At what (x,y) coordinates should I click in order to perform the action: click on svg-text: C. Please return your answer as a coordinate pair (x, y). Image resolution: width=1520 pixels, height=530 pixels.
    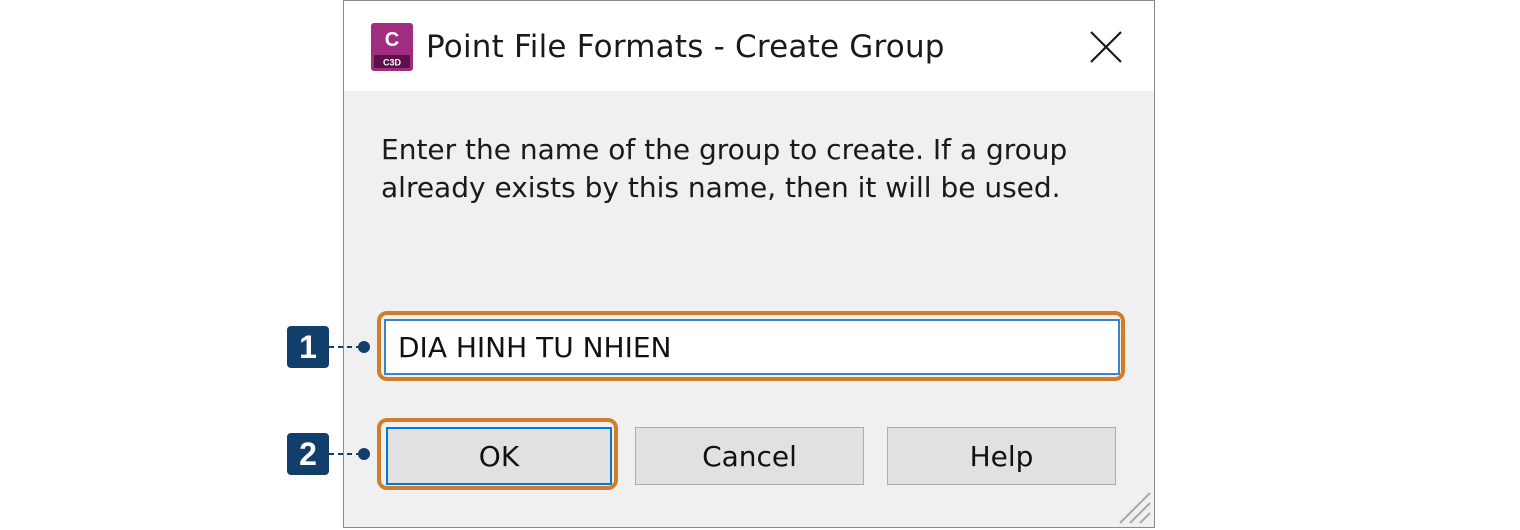
    Looking at the image, I should click on (392, 40).